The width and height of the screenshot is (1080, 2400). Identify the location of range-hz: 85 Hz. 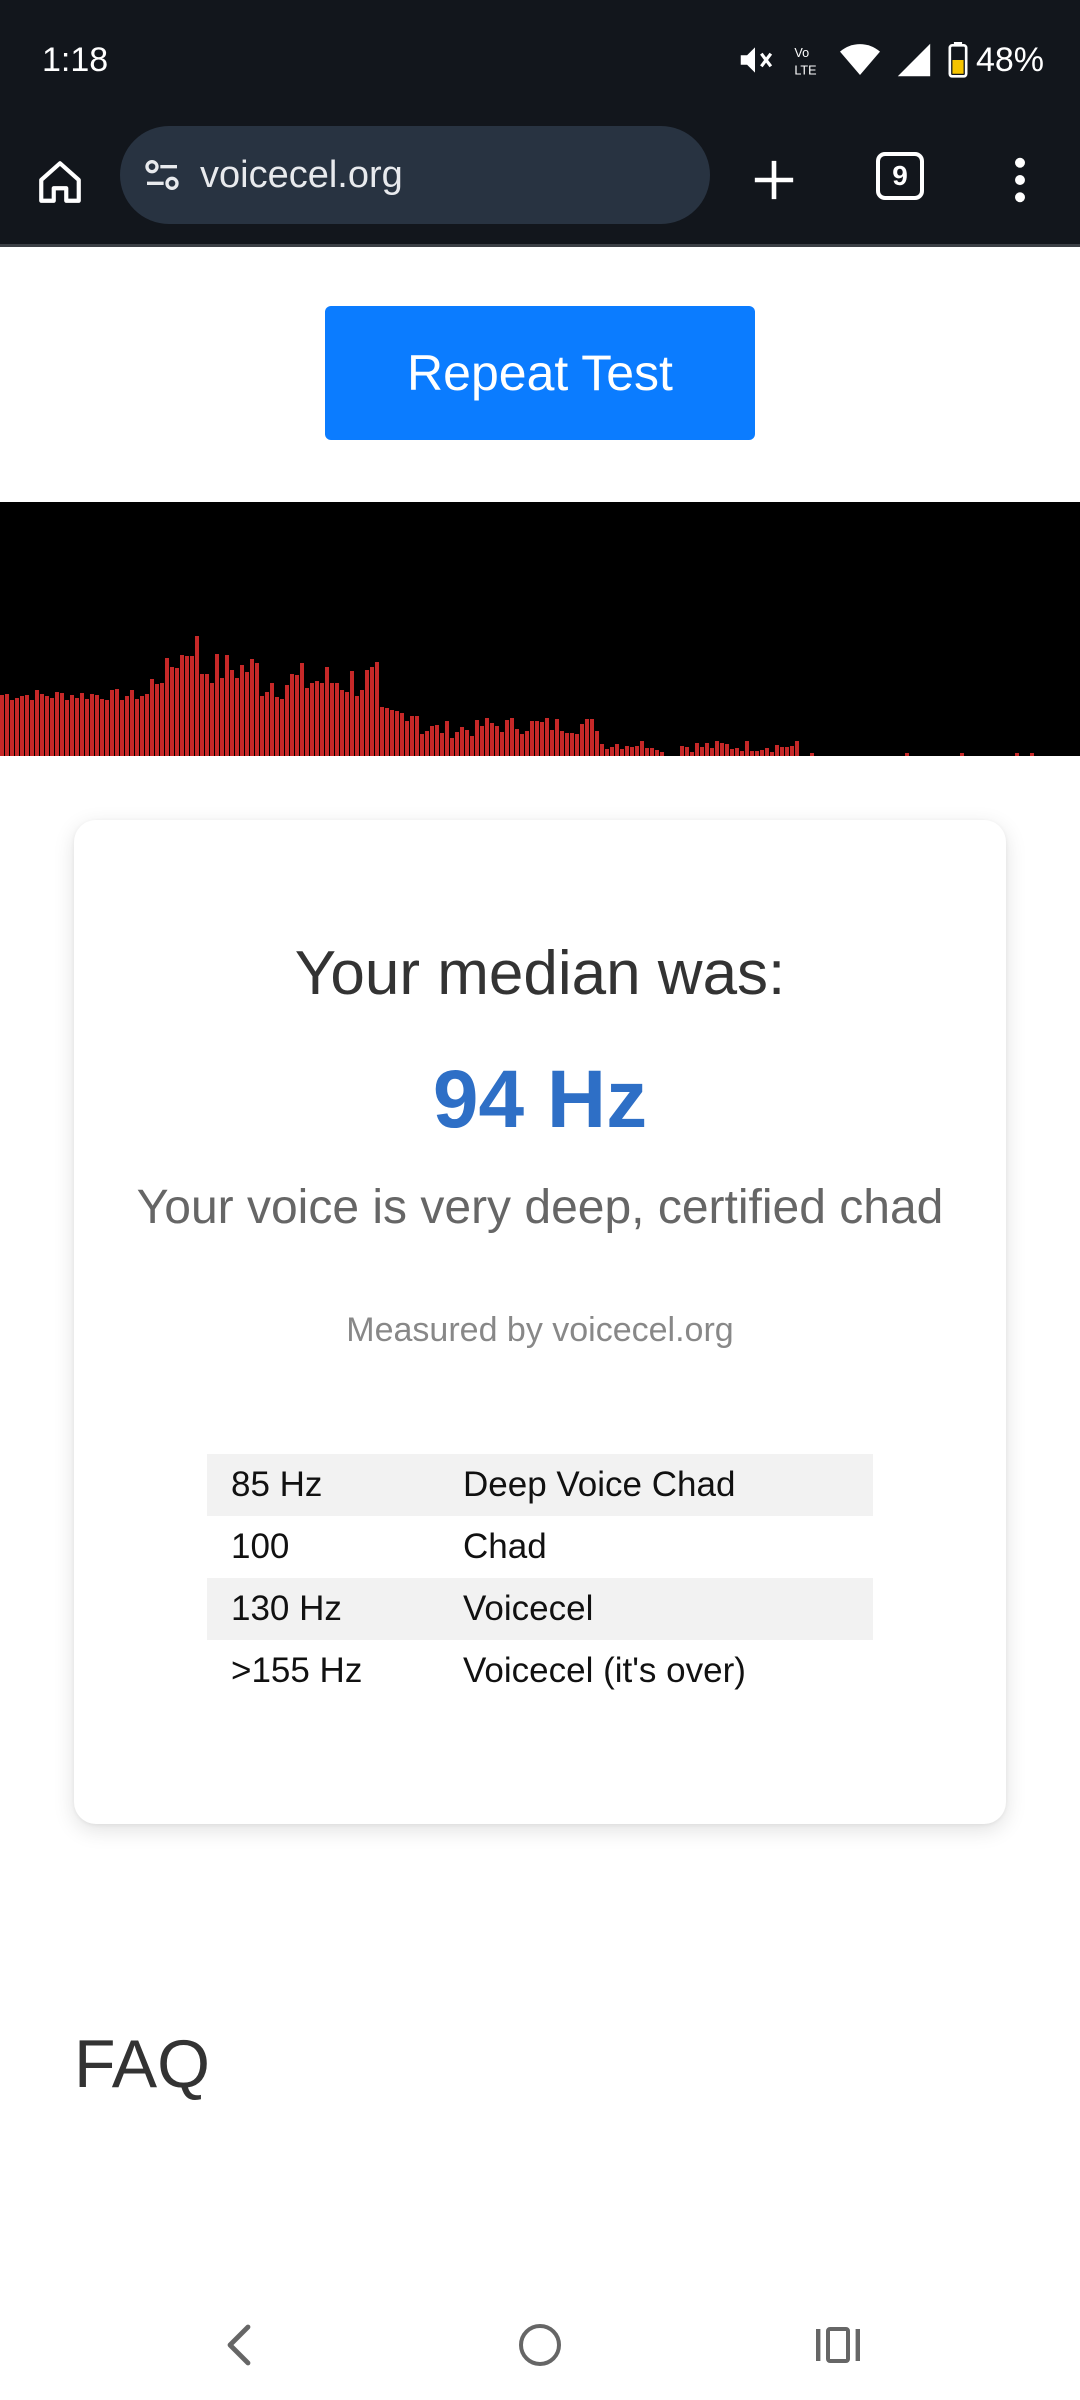
(323, 1485).